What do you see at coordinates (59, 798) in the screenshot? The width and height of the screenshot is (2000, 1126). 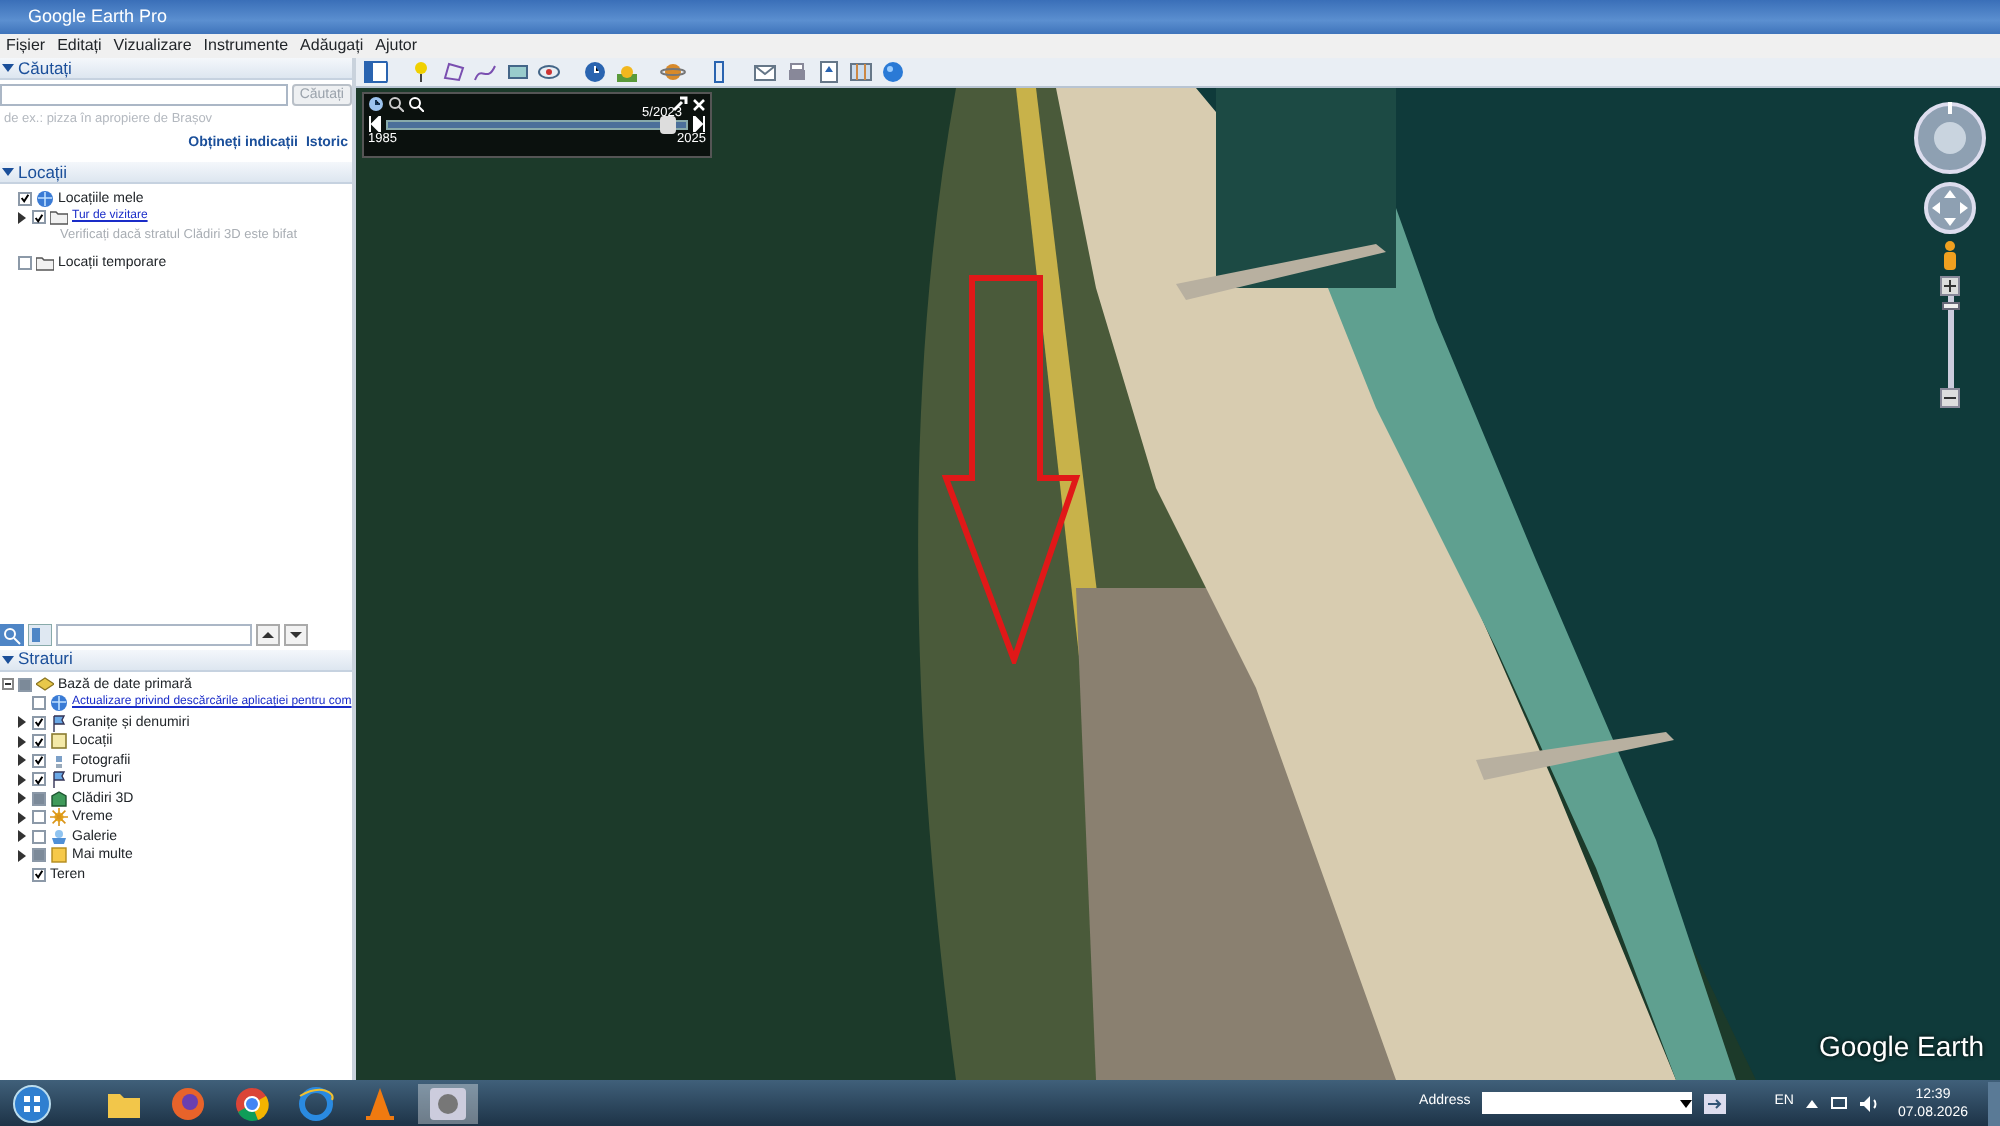 I see `building-icon` at bounding box center [59, 798].